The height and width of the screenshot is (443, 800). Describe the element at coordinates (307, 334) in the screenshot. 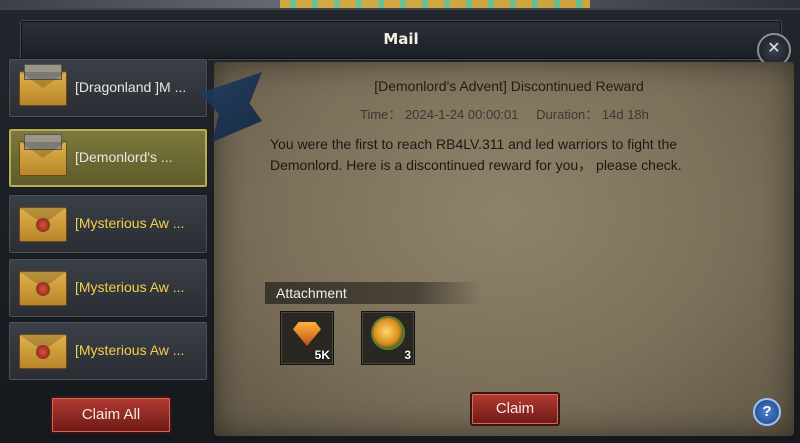

I see `gem-icon` at that location.